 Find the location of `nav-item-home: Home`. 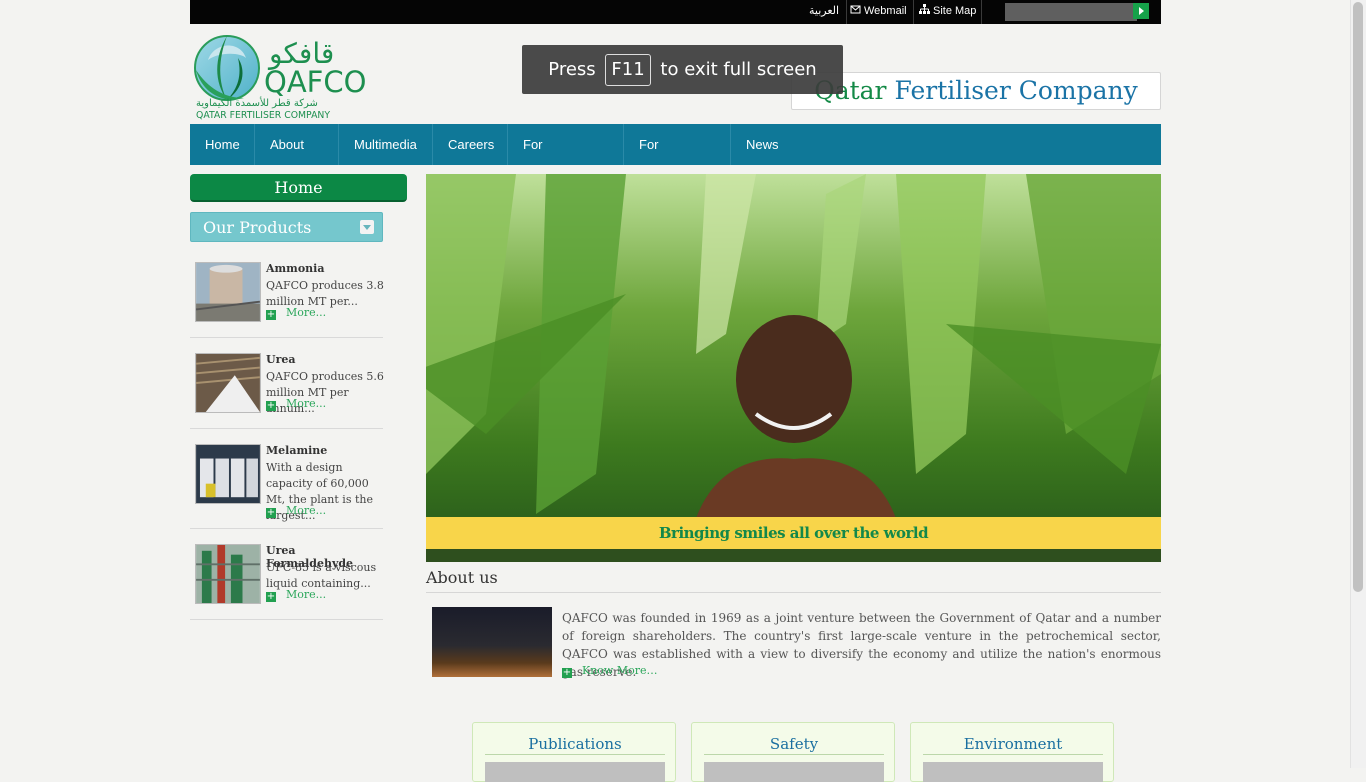

nav-item-home: Home is located at coordinates (222, 144).